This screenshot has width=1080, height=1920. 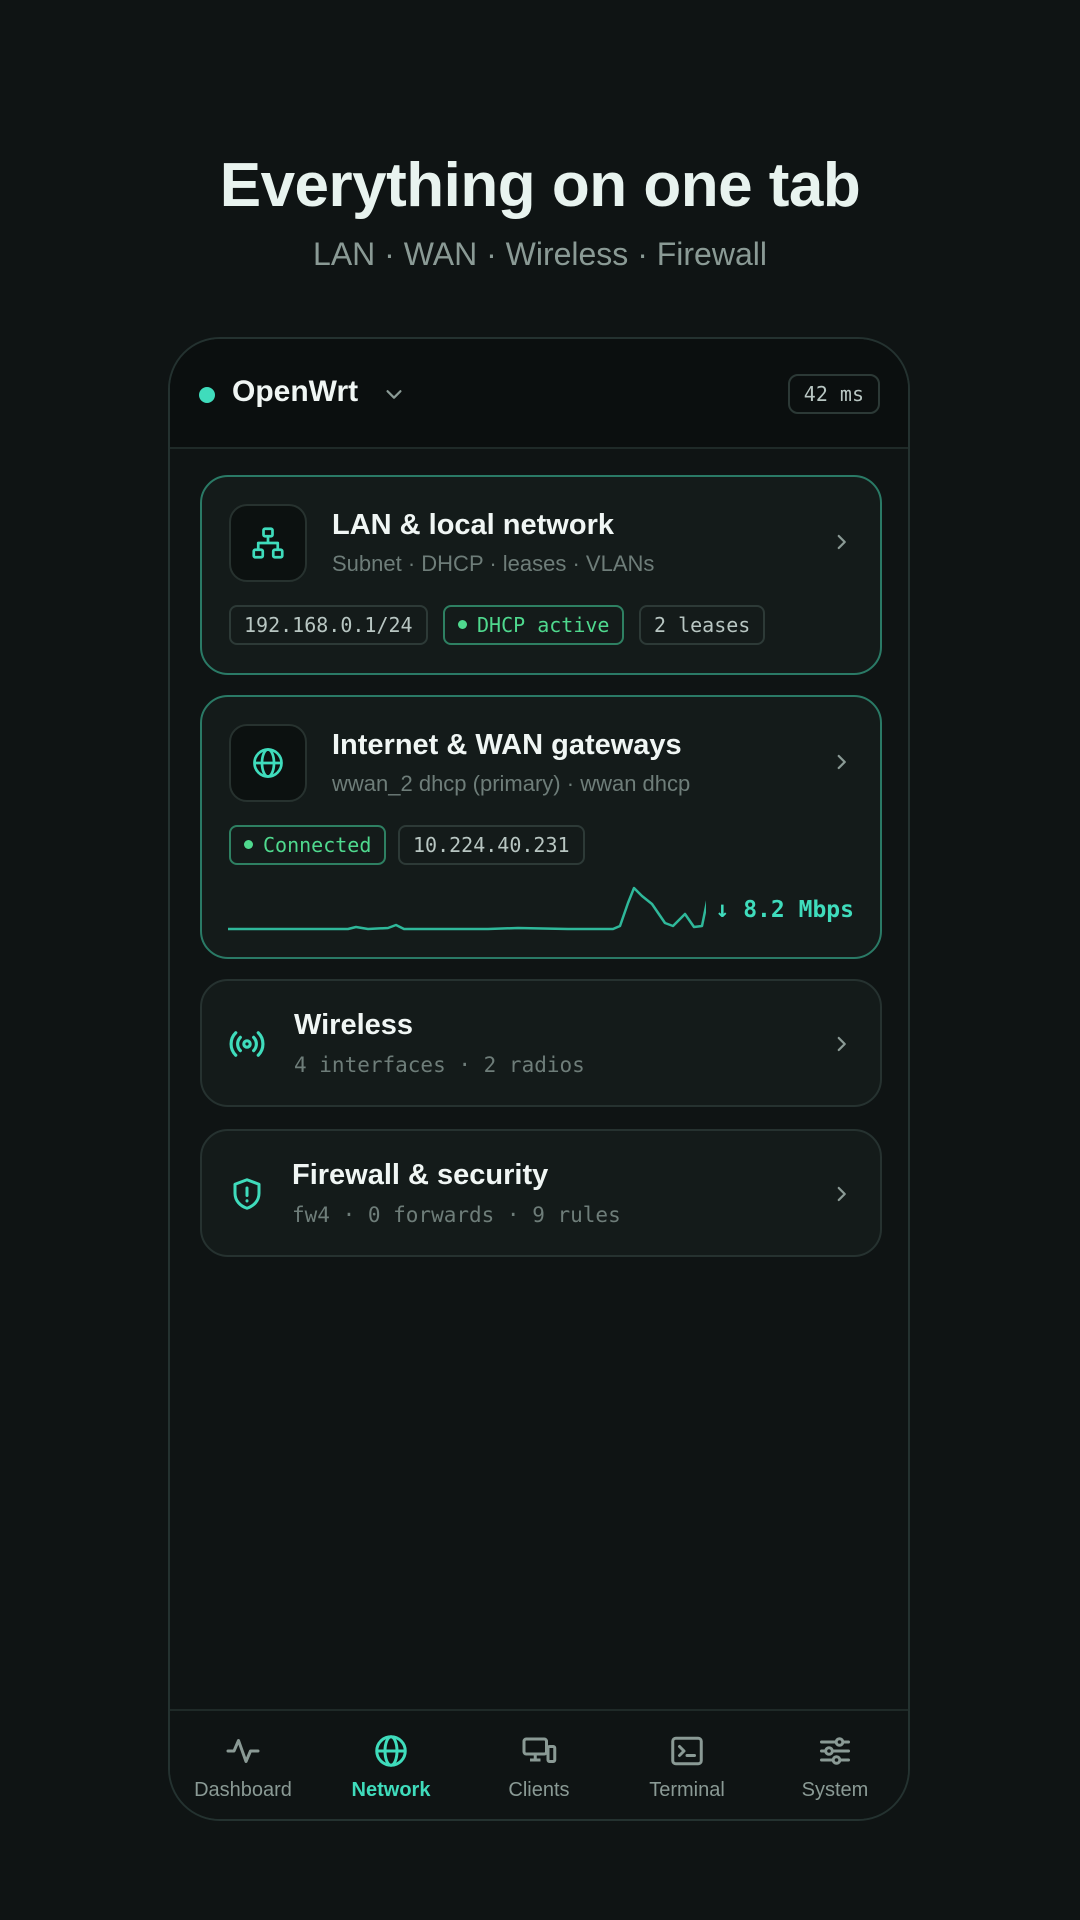 I want to click on firewall-subtitle: fw4 · 0 forwards · 9 rules, so click(x=456, y=1215).